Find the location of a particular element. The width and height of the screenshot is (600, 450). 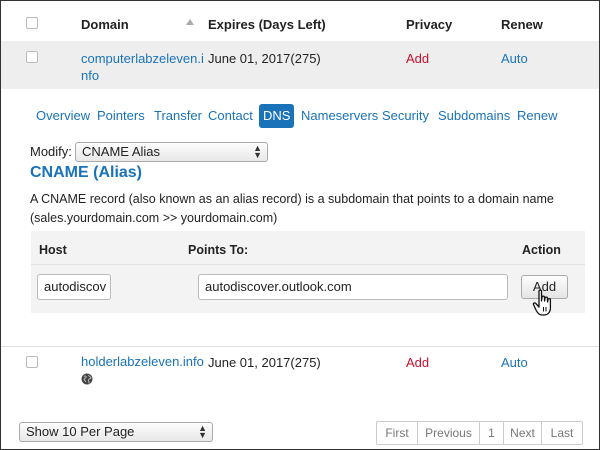

cname-title: CNAME (Alias) is located at coordinates (86, 172).